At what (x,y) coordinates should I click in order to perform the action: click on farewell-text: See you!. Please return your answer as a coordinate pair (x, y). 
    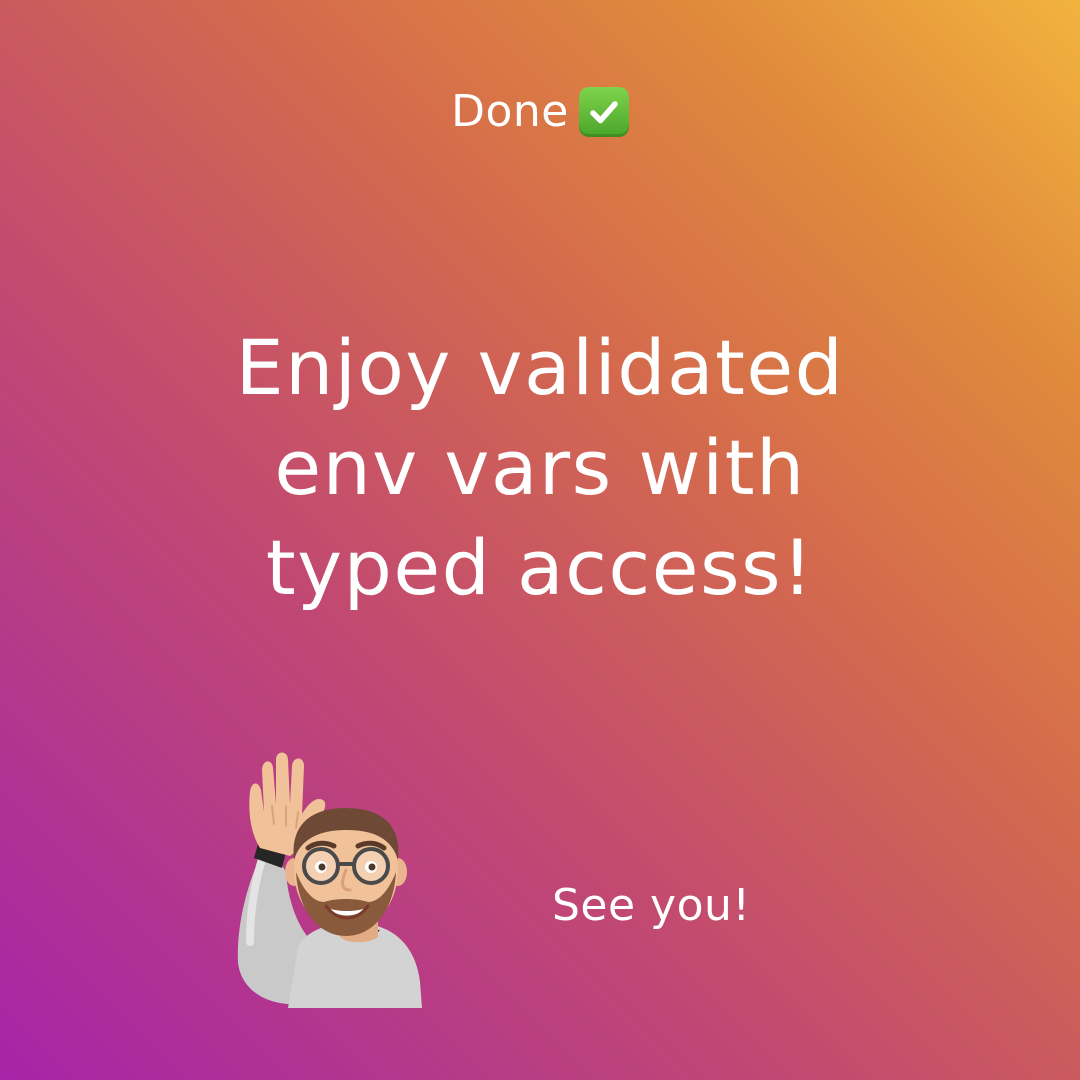
    Looking at the image, I should click on (651, 905).